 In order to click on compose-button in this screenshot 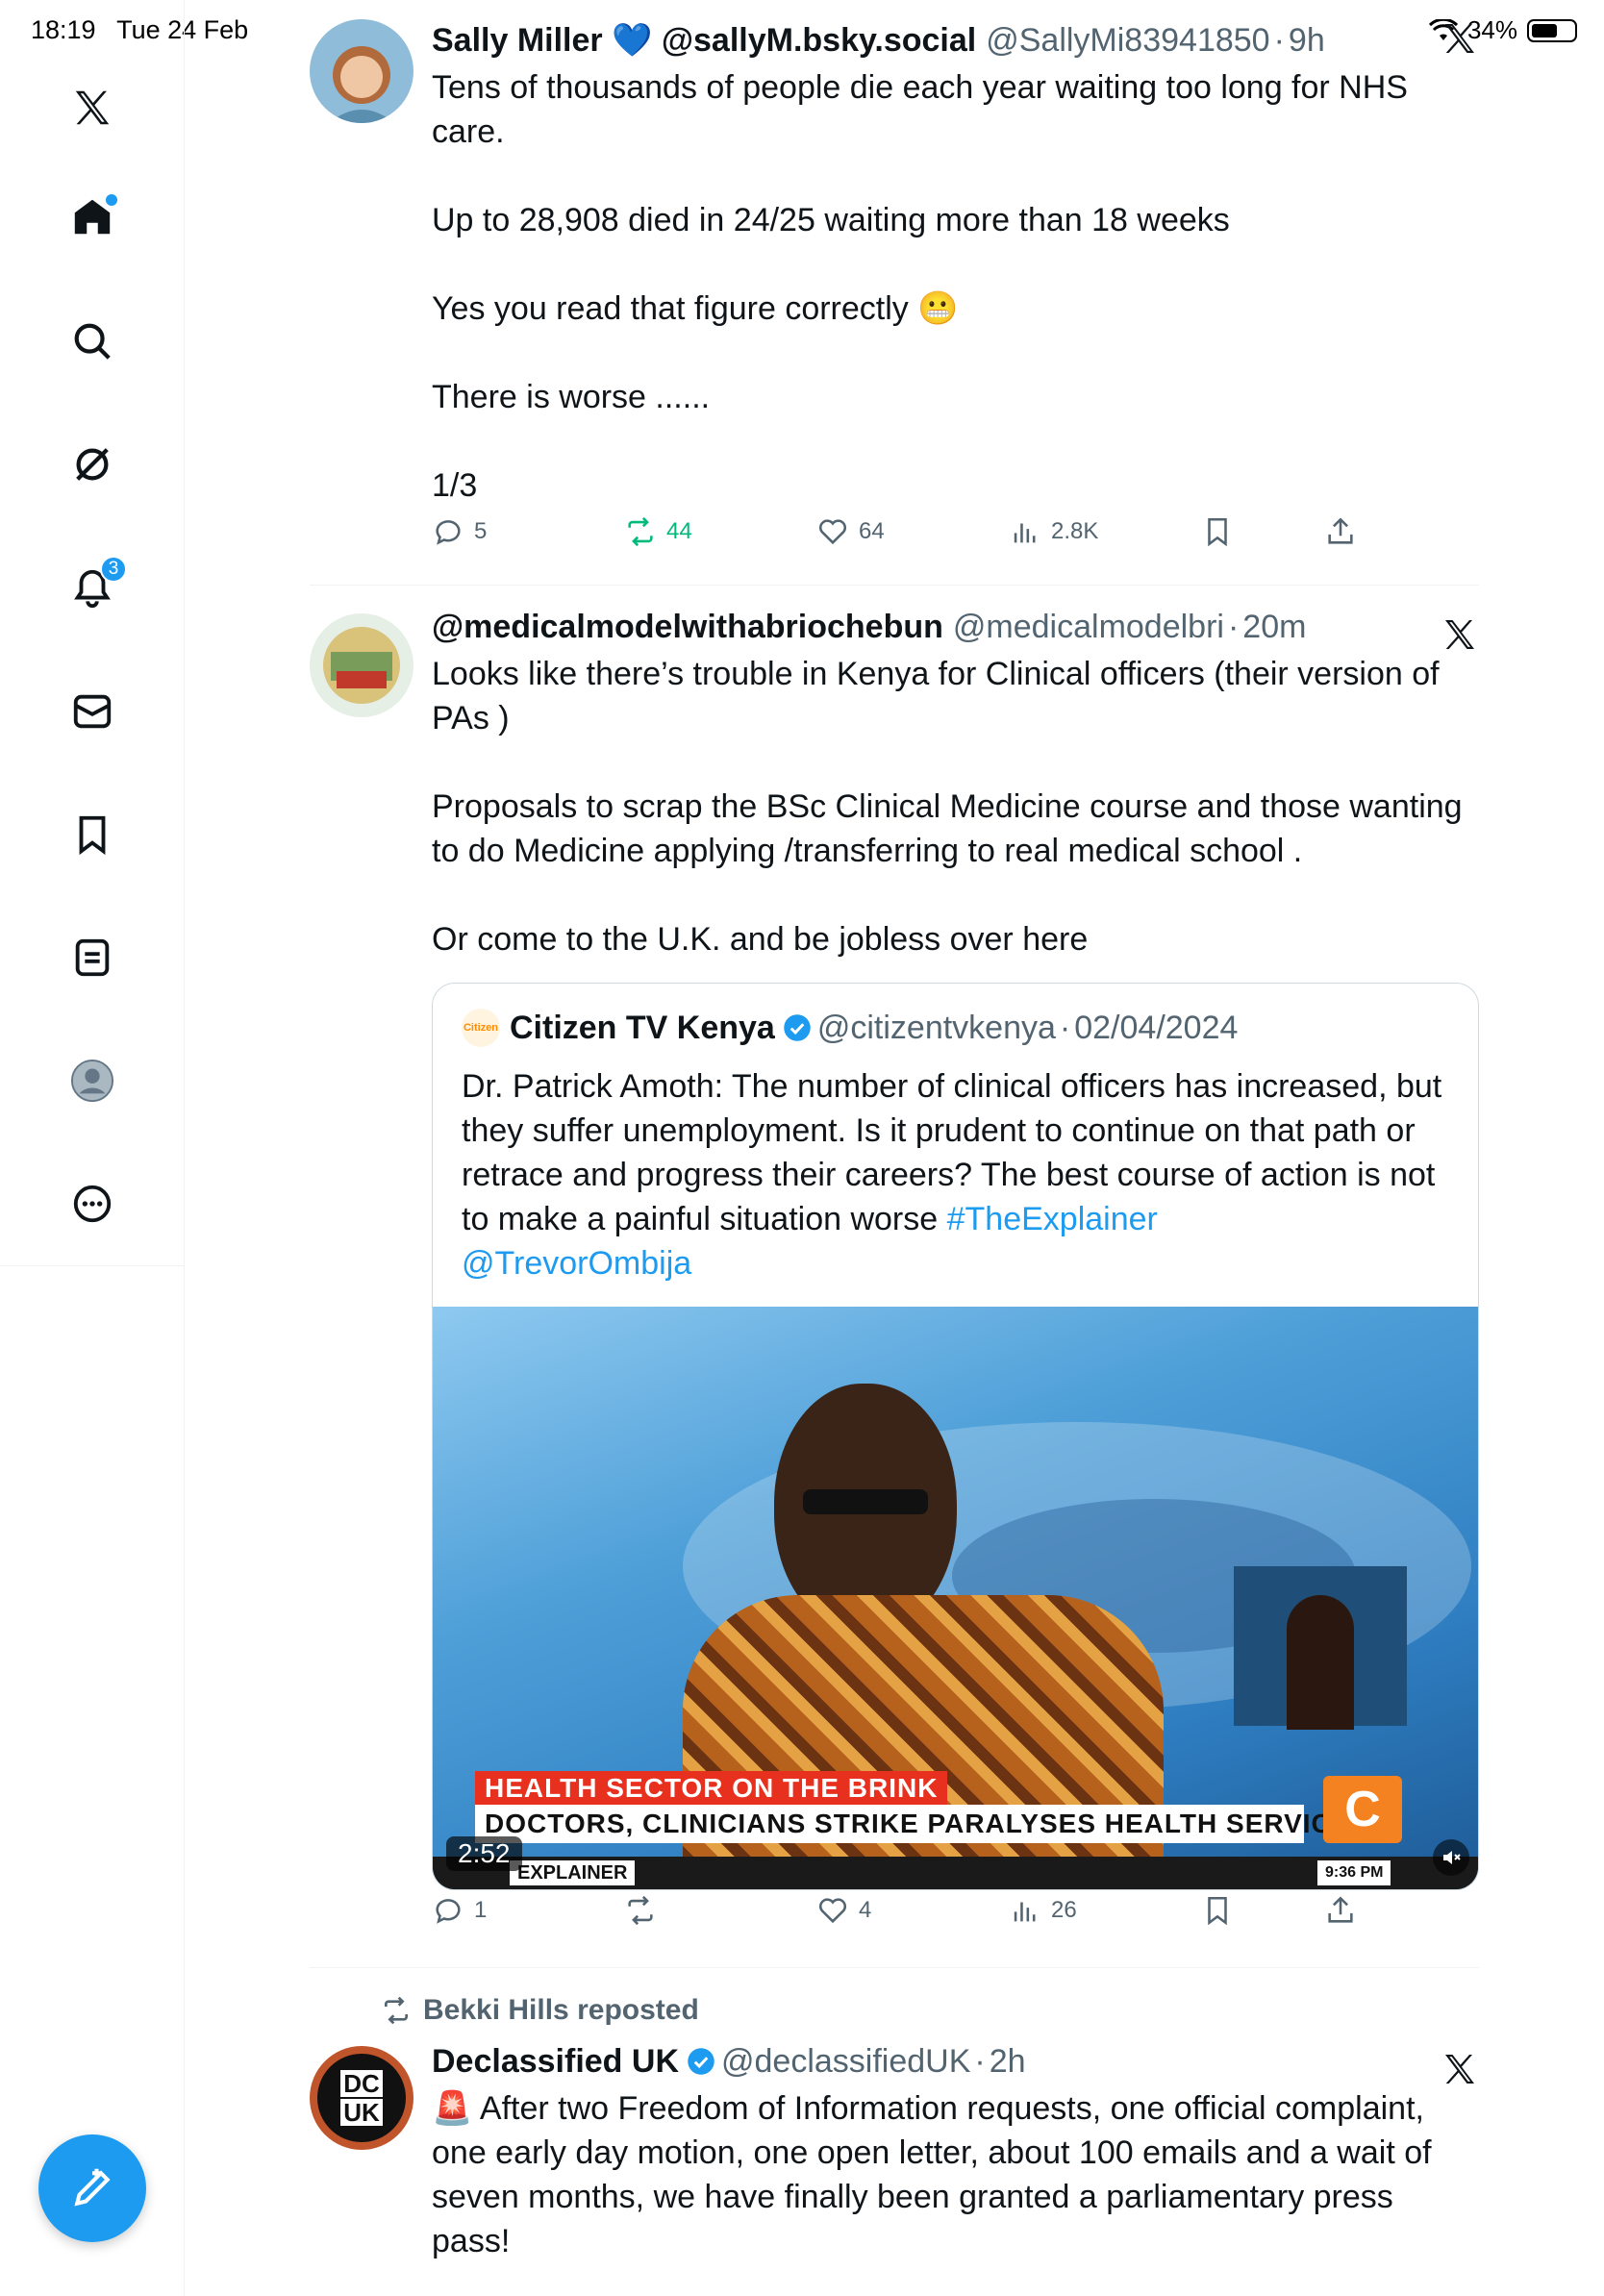, I will do `click(92, 2188)`.